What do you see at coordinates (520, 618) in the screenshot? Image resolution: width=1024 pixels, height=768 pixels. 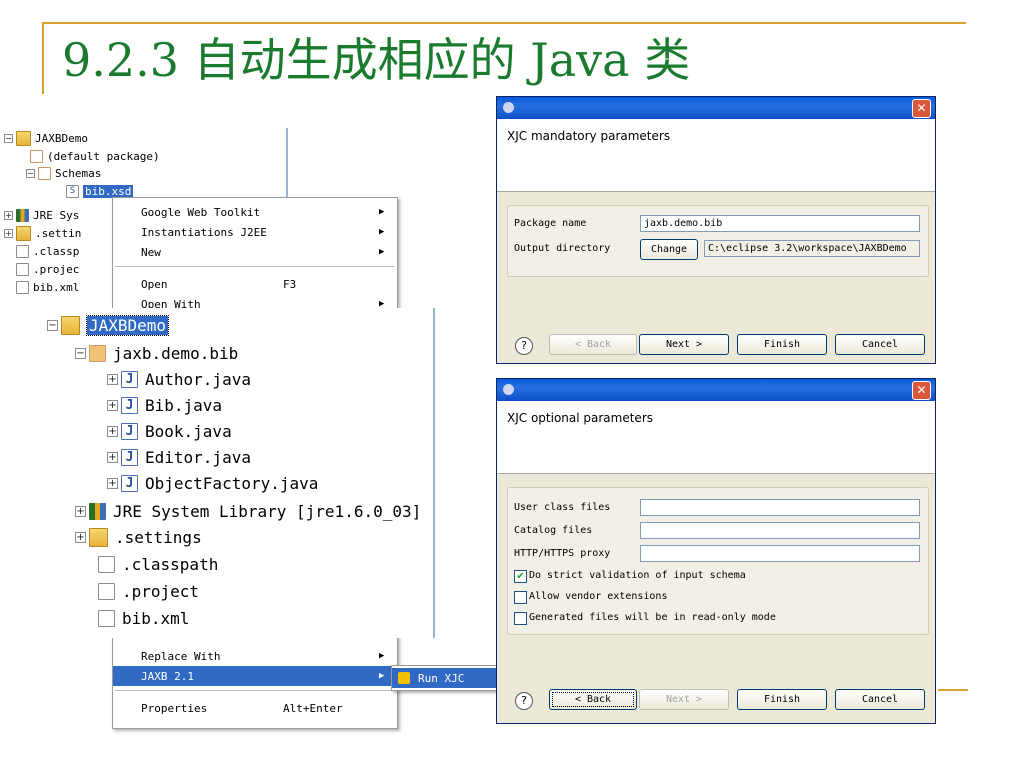 I see `read-only-checkbox` at bounding box center [520, 618].